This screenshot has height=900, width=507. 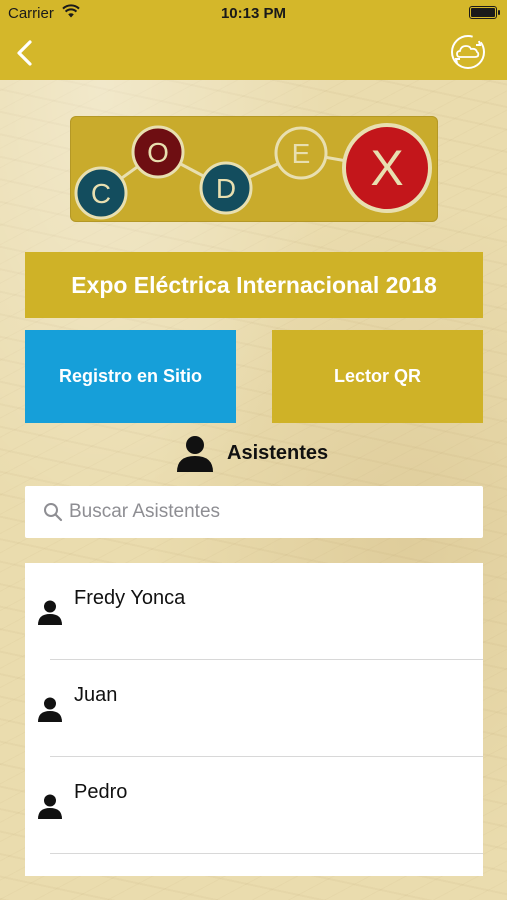 What do you see at coordinates (130, 598) in the screenshot?
I see `attendee-name: Fredy Yonca` at bounding box center [130, 598].